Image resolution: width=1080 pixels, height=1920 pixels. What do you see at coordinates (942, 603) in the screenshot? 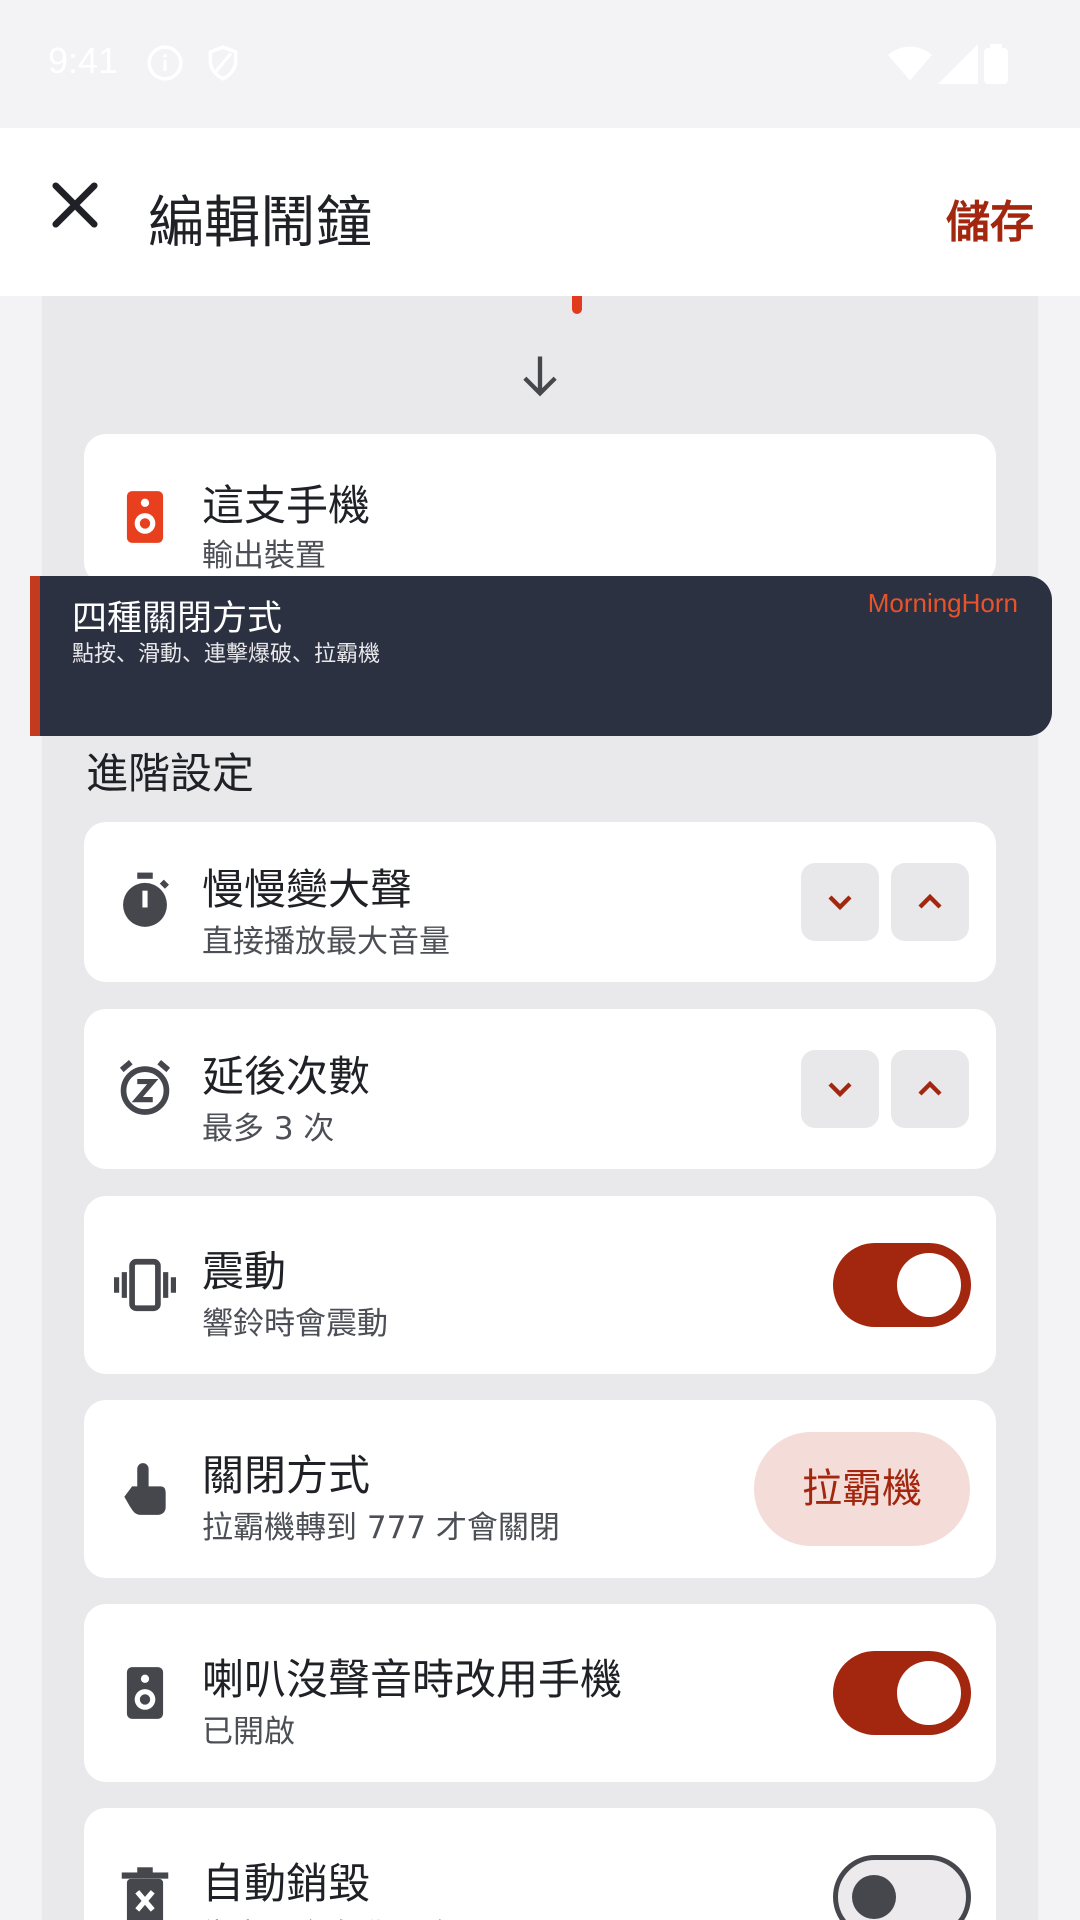
I see `brand-logo: MorningHorn` at bounding box center [942, 603].